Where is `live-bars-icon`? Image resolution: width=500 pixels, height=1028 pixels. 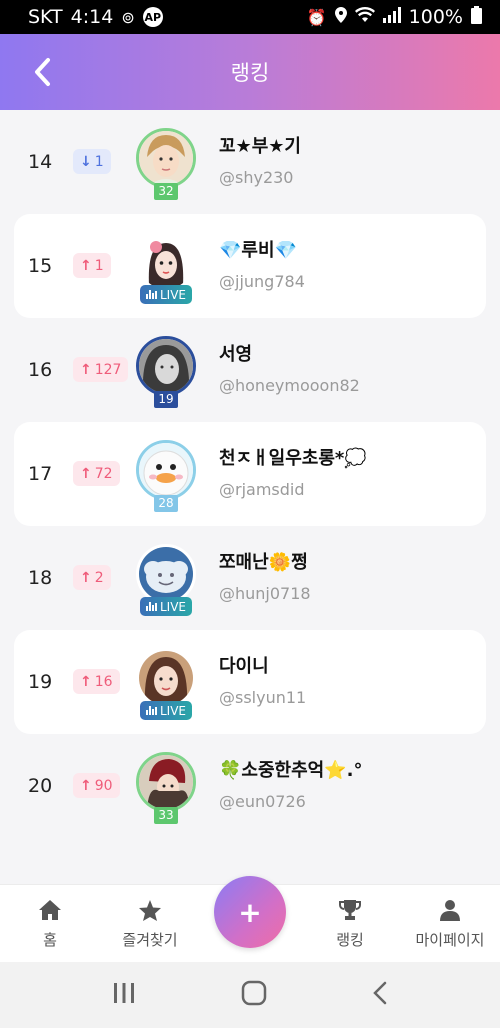 live-bars-icon is located at coordinates (151, 710).